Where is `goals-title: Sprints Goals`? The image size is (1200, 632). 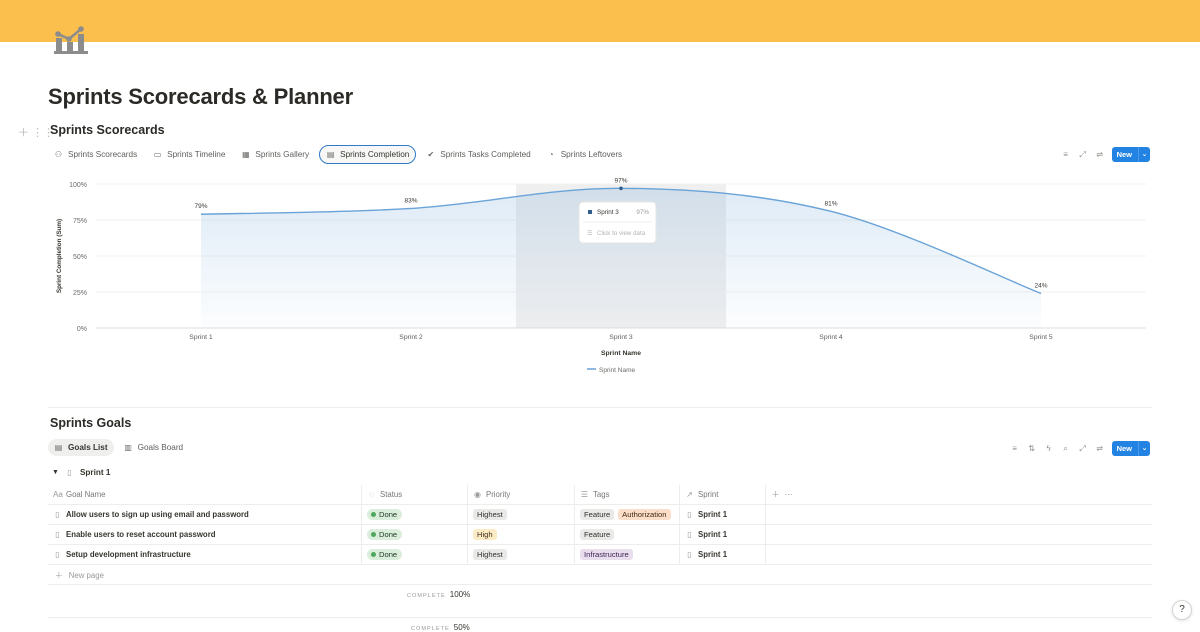
goals-title: Sprints Goals is located at coordinates (91, 423).